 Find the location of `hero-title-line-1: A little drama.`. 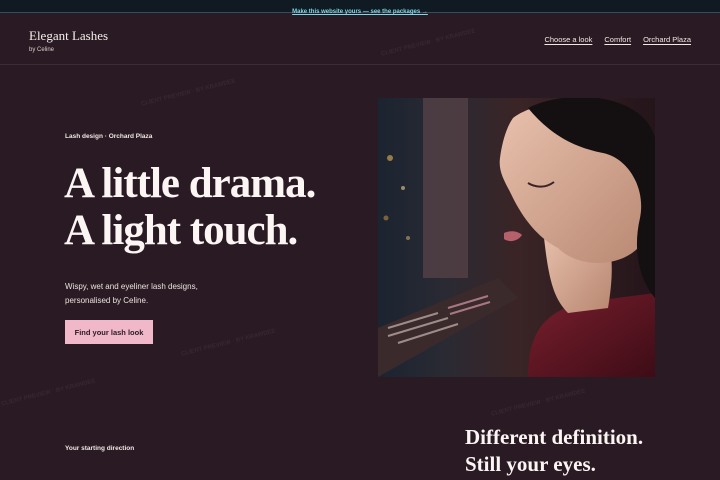

hero-title-line-1: A little drama. is located at coordinates (190, 183).